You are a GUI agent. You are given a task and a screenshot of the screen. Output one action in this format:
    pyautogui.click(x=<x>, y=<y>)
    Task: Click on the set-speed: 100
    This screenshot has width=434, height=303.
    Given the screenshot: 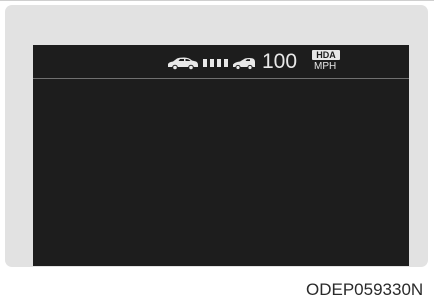 What is the action you would take?
    pyautogui.click(x=280, y=61)
    